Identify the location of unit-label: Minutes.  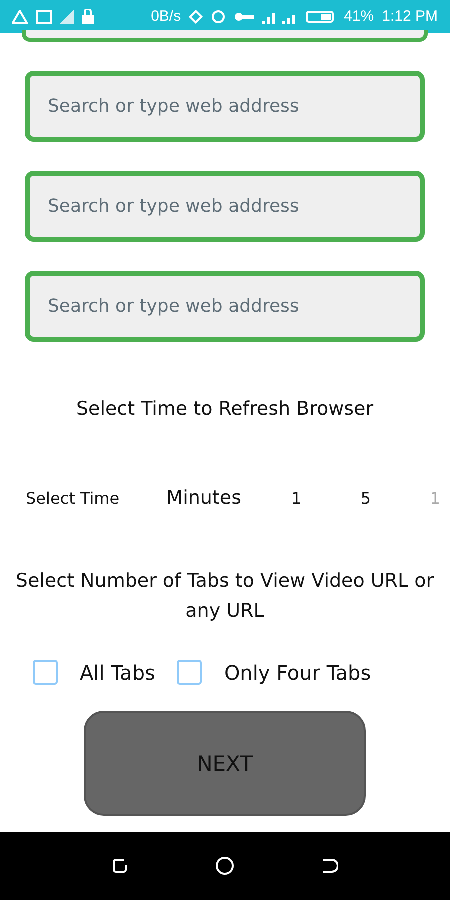
(204, 498).